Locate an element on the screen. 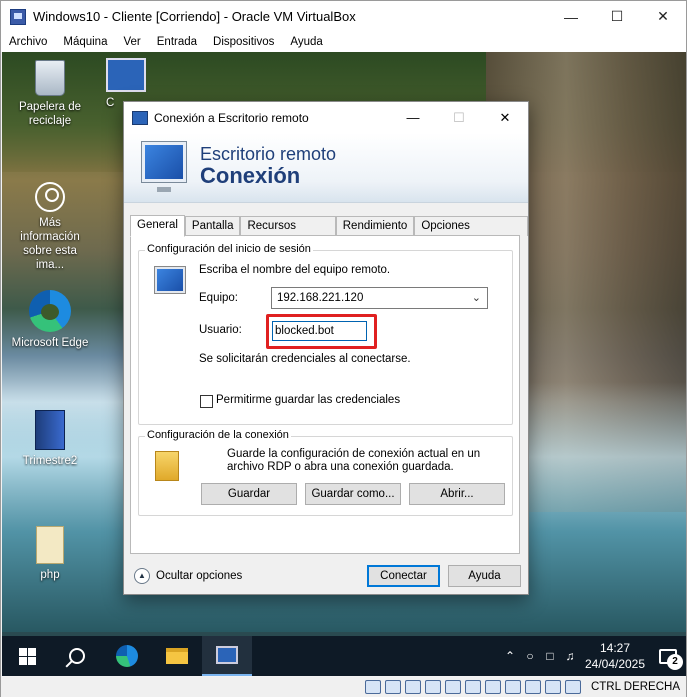  start-button is located at coordinates (27, 656).